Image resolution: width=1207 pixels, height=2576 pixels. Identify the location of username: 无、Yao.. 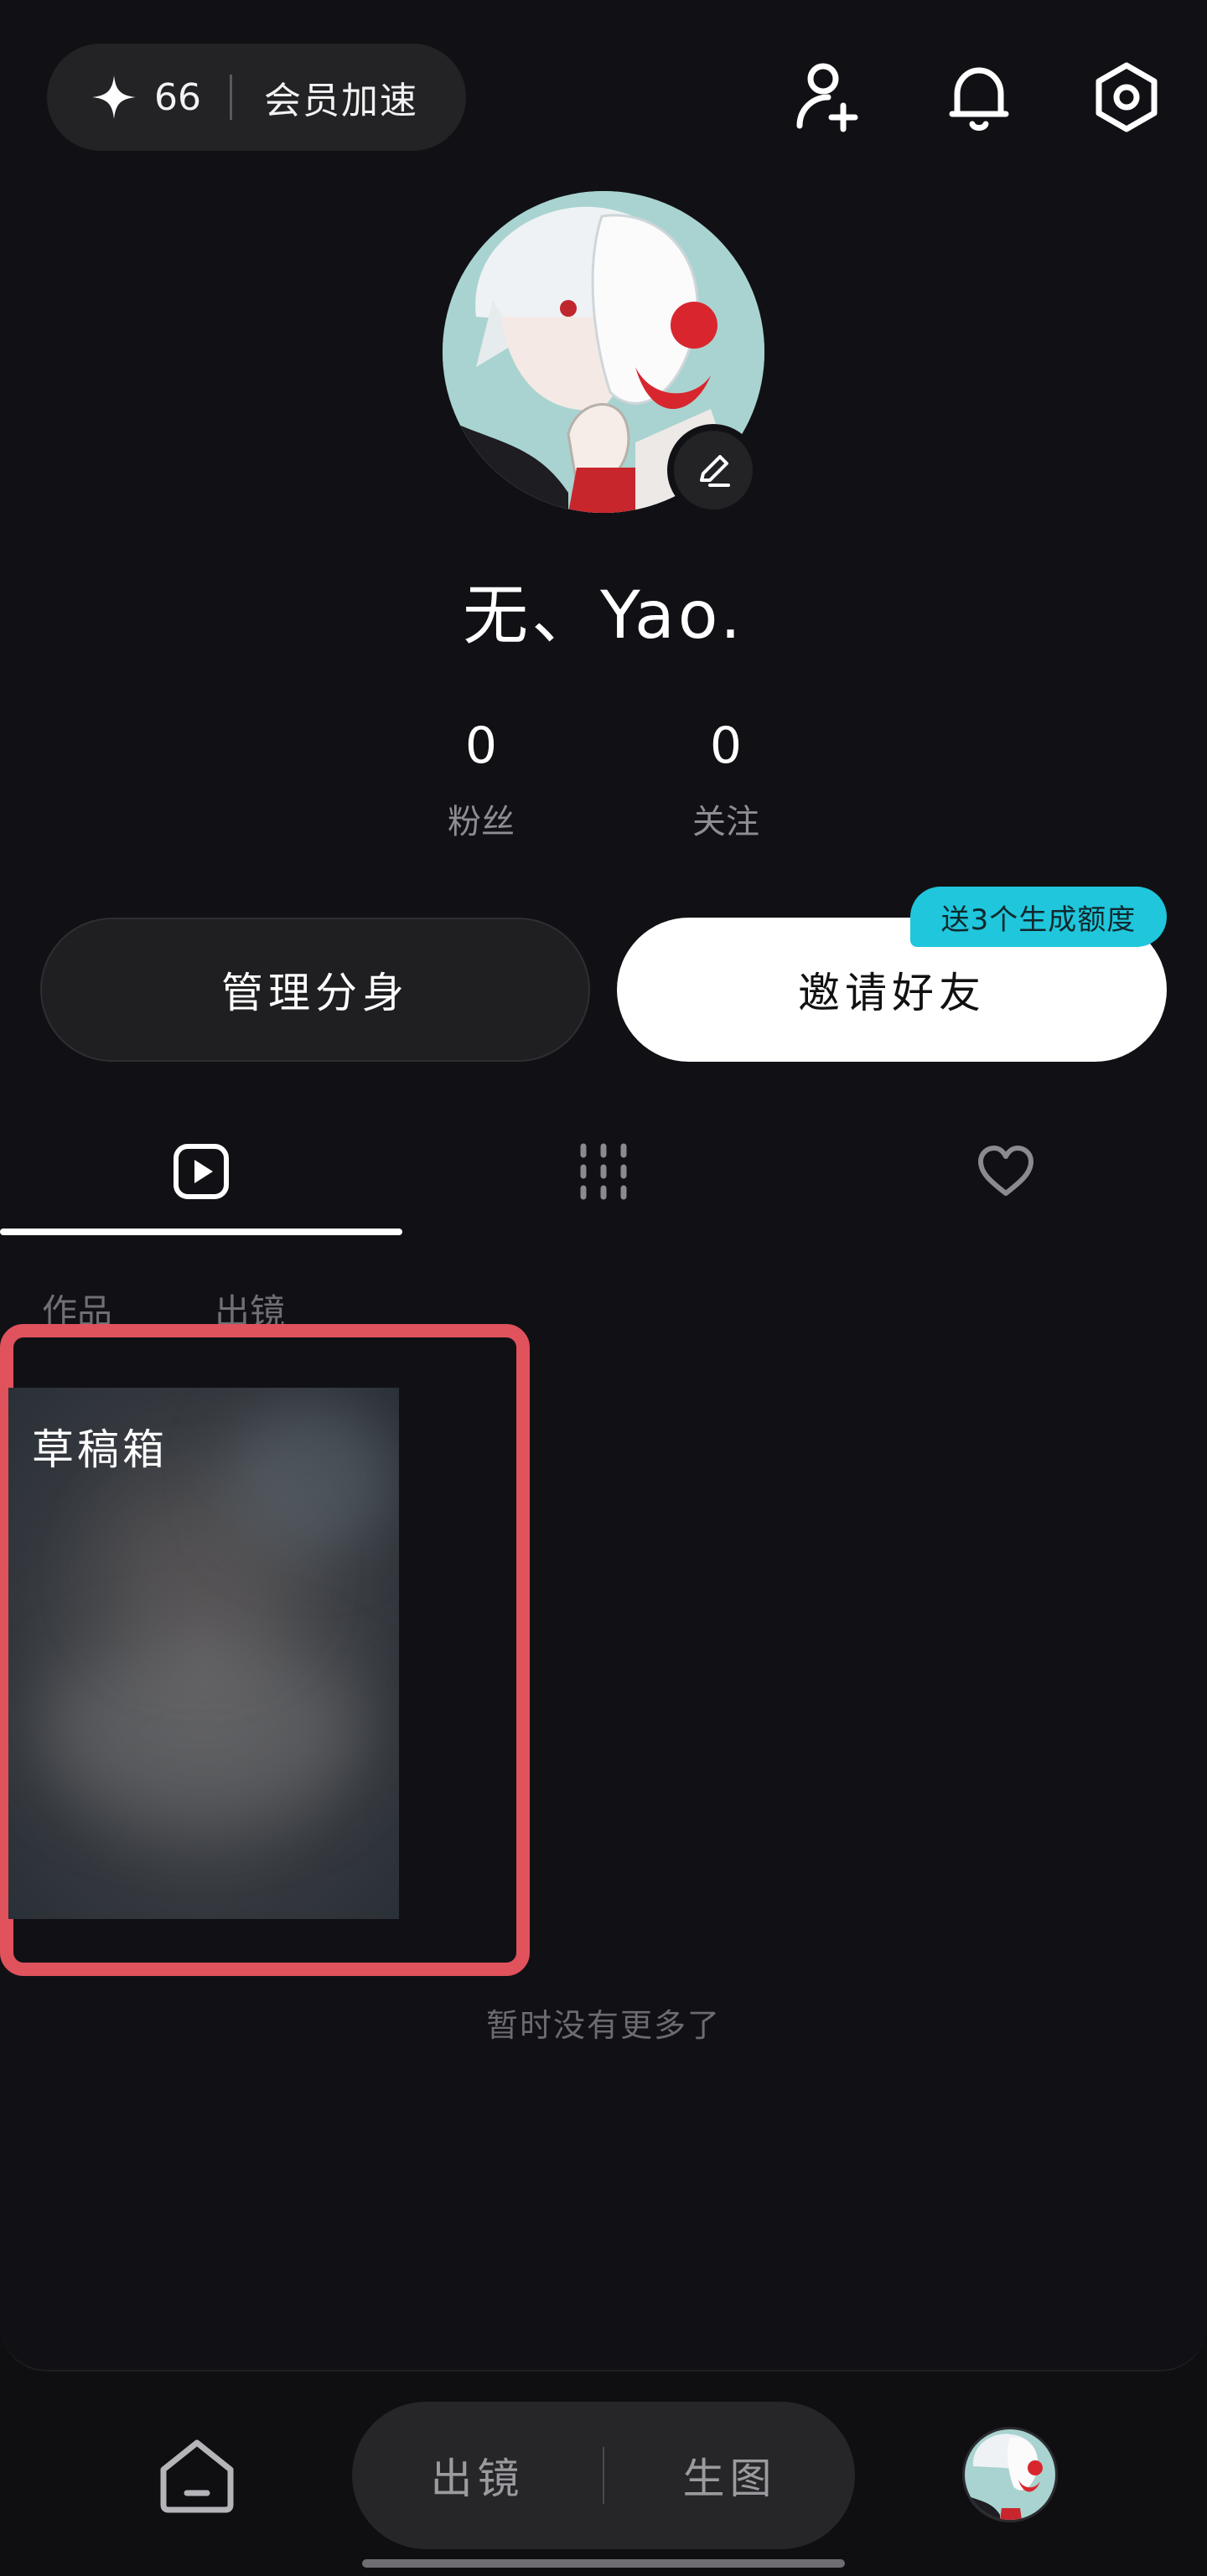
(604, 616).